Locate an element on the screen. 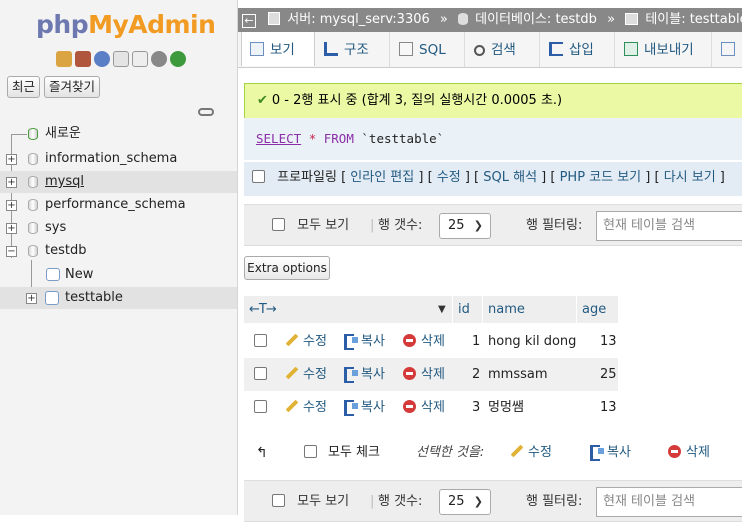 The image size is (742, 522). breadcrumb-server: 서버: mysql_serv:3306 is located at coordinates (358, 20).